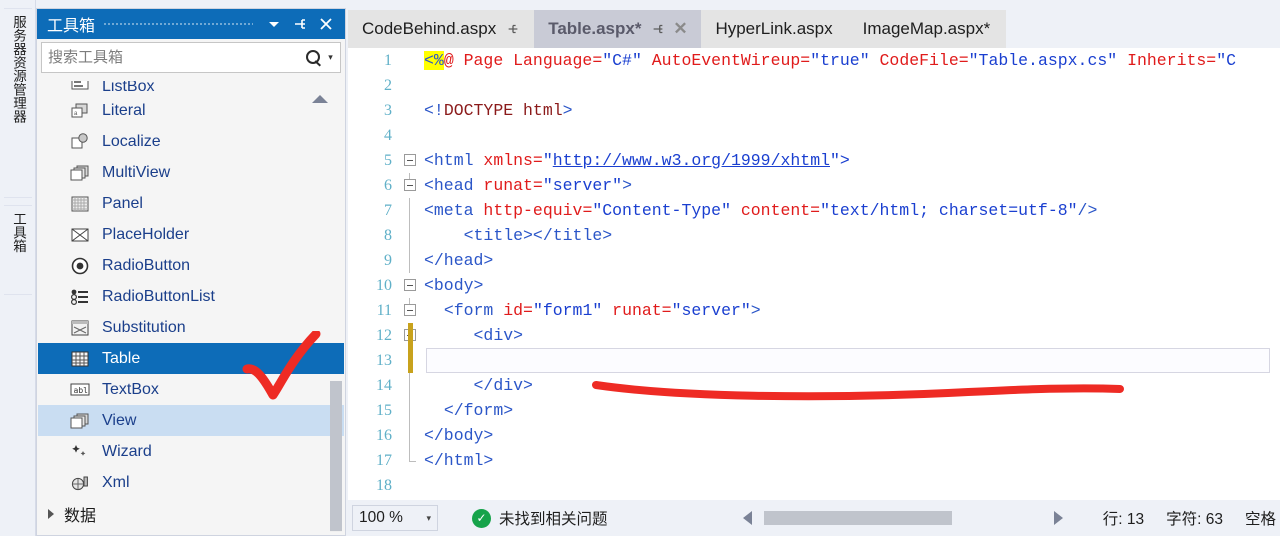  What do you see at coordinates (814, 185) in the screenshot?
I see `code-line: 6 <head runat="server">` at bounding box center [814, 185].